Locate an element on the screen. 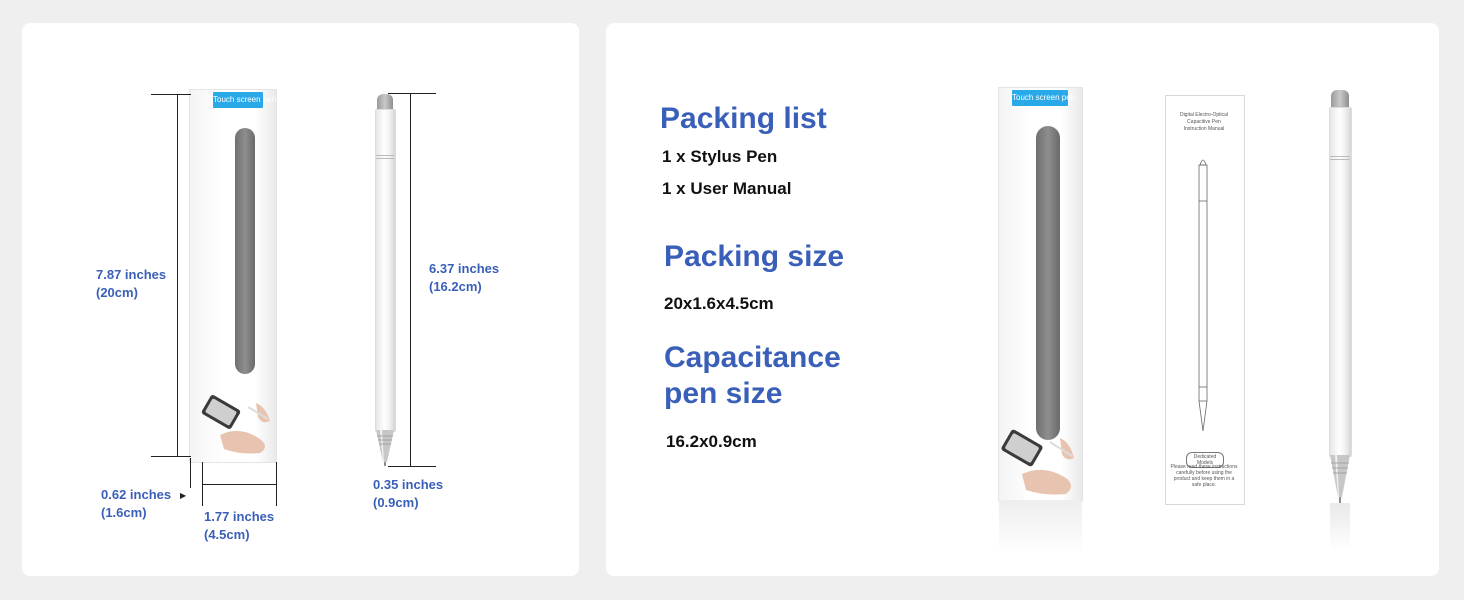 This screenshot has width=1464, height=600. pen-length-inches: 6.37 inches is located at coordinates (464, 268).